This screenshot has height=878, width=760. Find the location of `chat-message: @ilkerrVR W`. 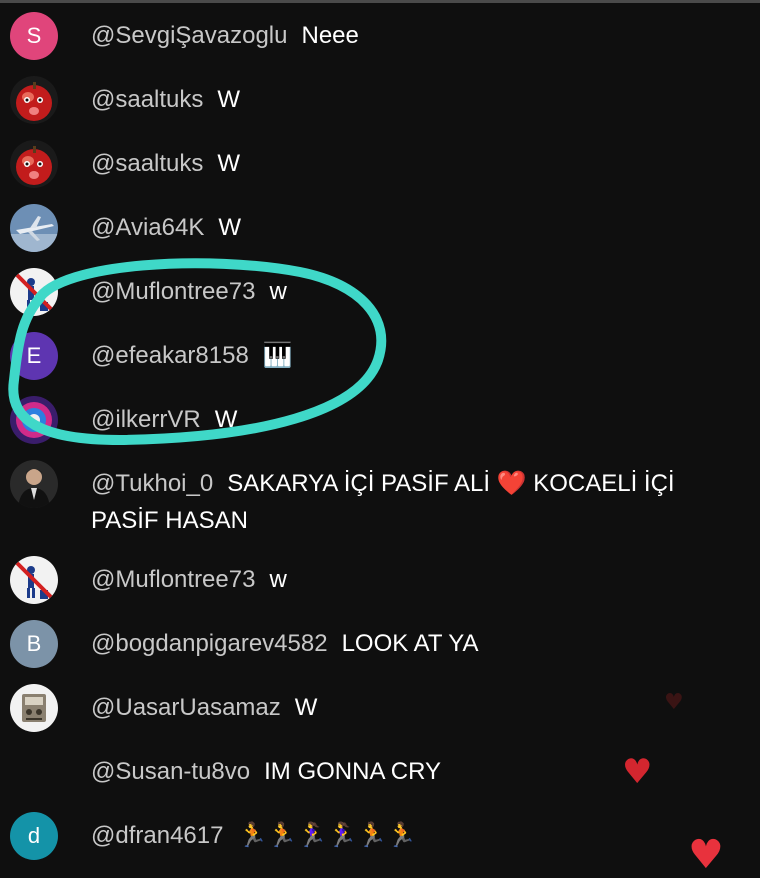

chat-message: @ilkerrVR W is located at coordinates (380, 420).